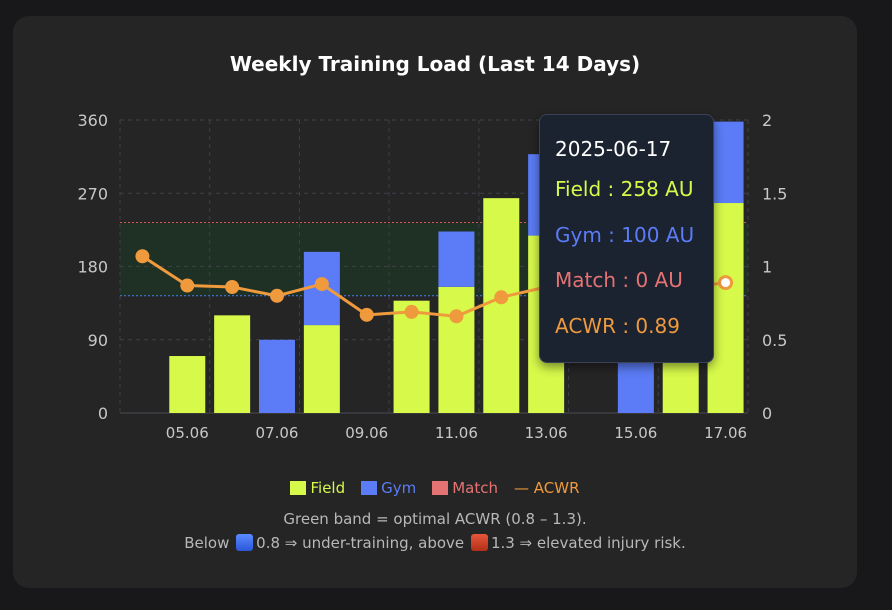 This screenshot has height=610, width=892. I want to click on y-left-tick-label: 360, so click(92, 120).